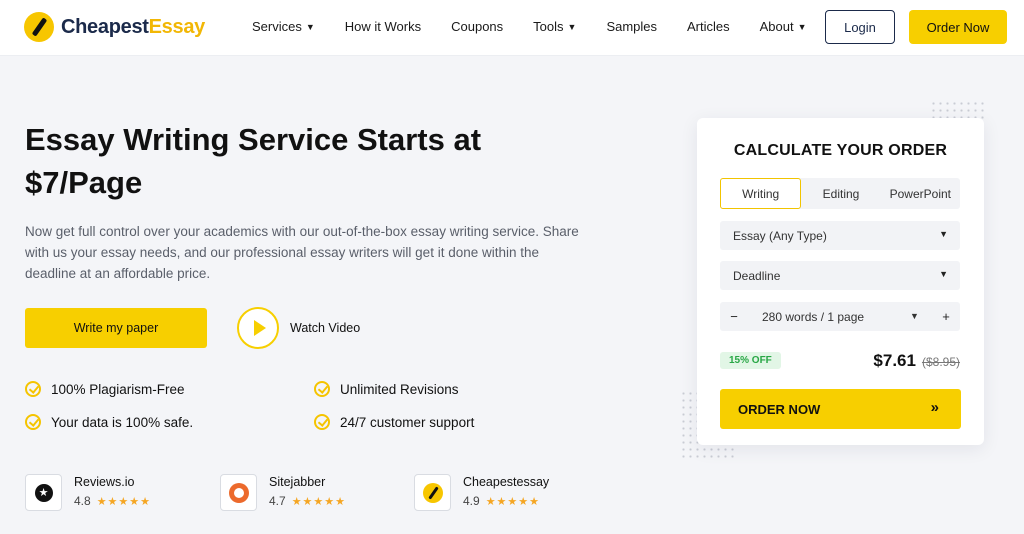 This screenshot has width=1024, height=534. What do you see at coordinates (238, 492) in the screenshot?
I see `sitejabber-icon` at bounding box center [238, 492].